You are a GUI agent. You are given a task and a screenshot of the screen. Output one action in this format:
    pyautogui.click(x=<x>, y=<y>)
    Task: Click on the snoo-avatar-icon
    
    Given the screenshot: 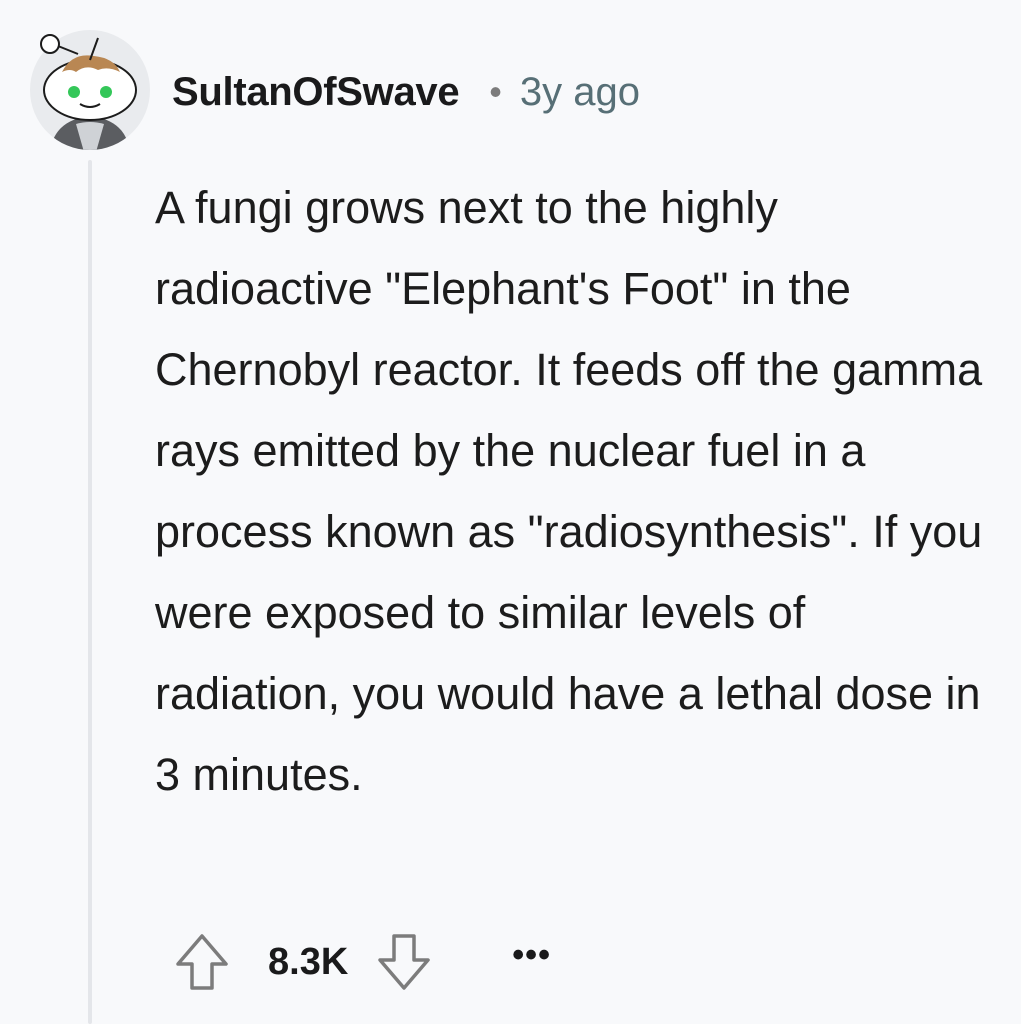 What is the action you would take?
    pyautogui.click(x=90, y=90)
    